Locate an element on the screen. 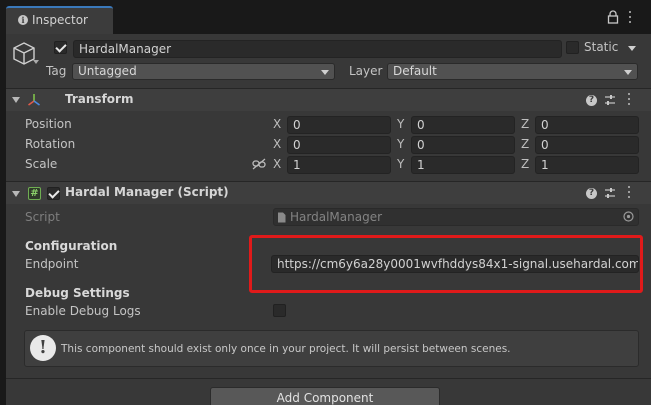 The image size is (651, 405). divider is located at coordinates (328, 378).